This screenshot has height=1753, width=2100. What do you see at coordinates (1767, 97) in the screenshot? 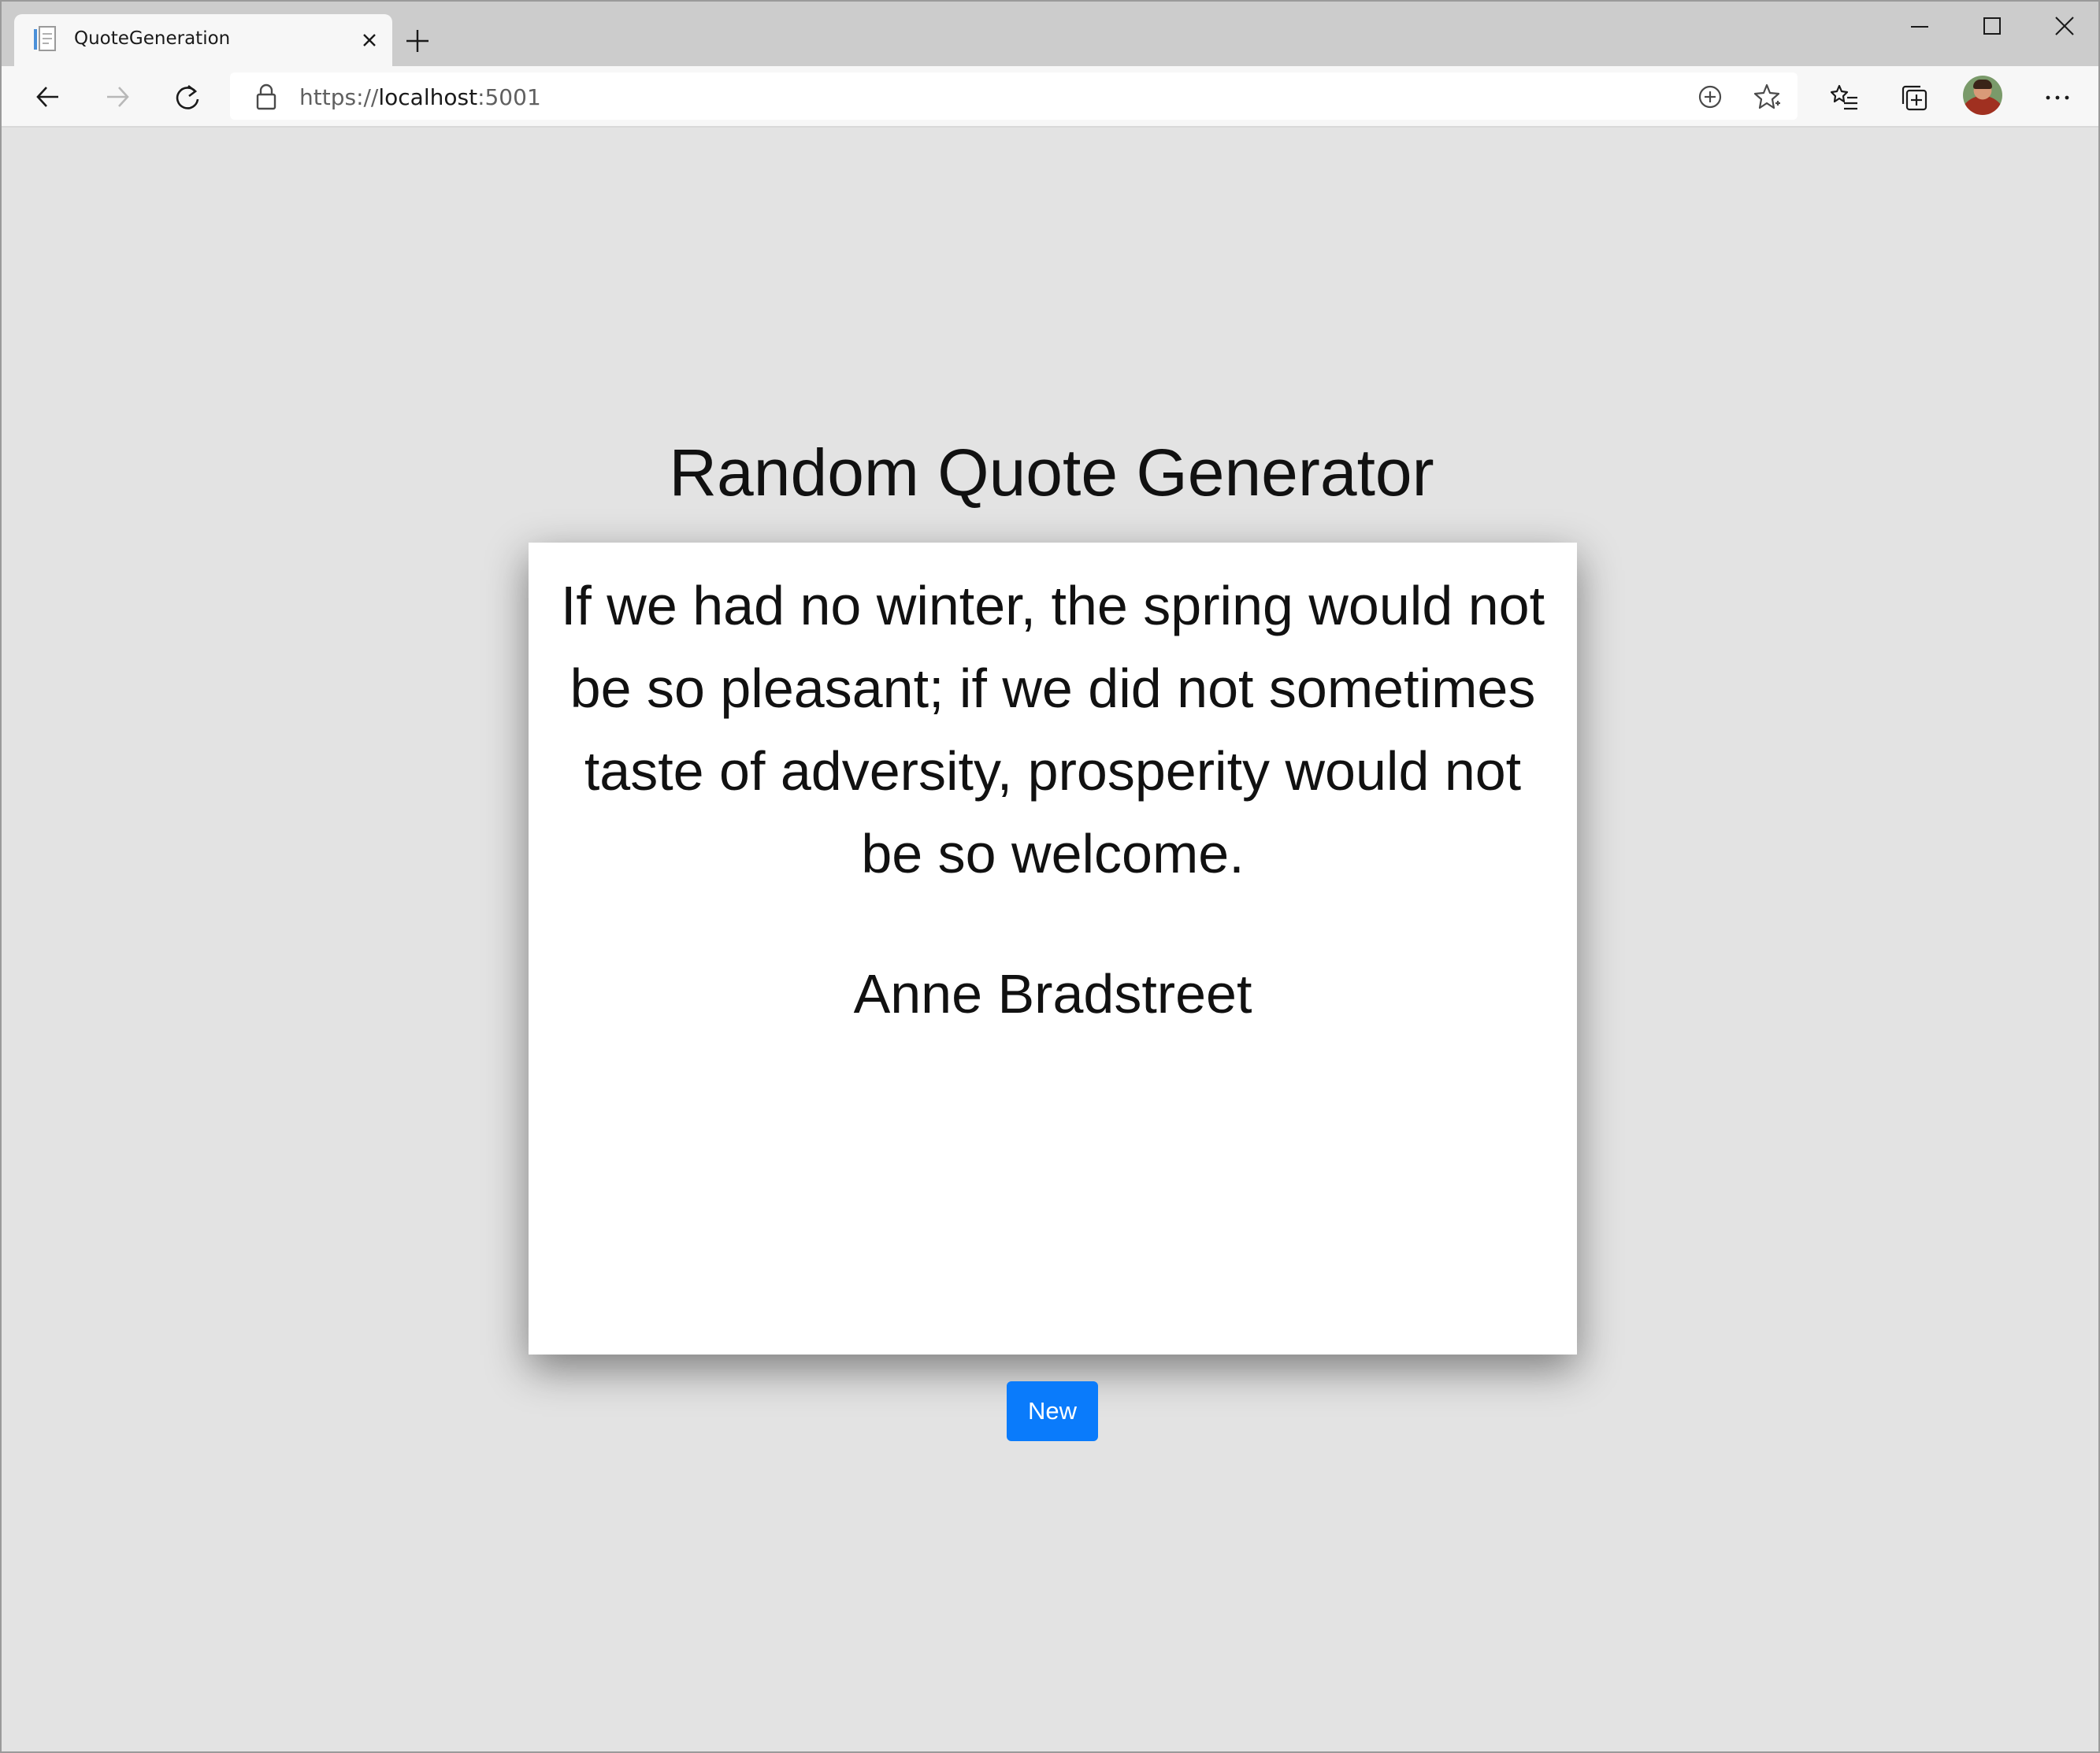
I see `star-add-icon` at bounding box center [1767, 97].